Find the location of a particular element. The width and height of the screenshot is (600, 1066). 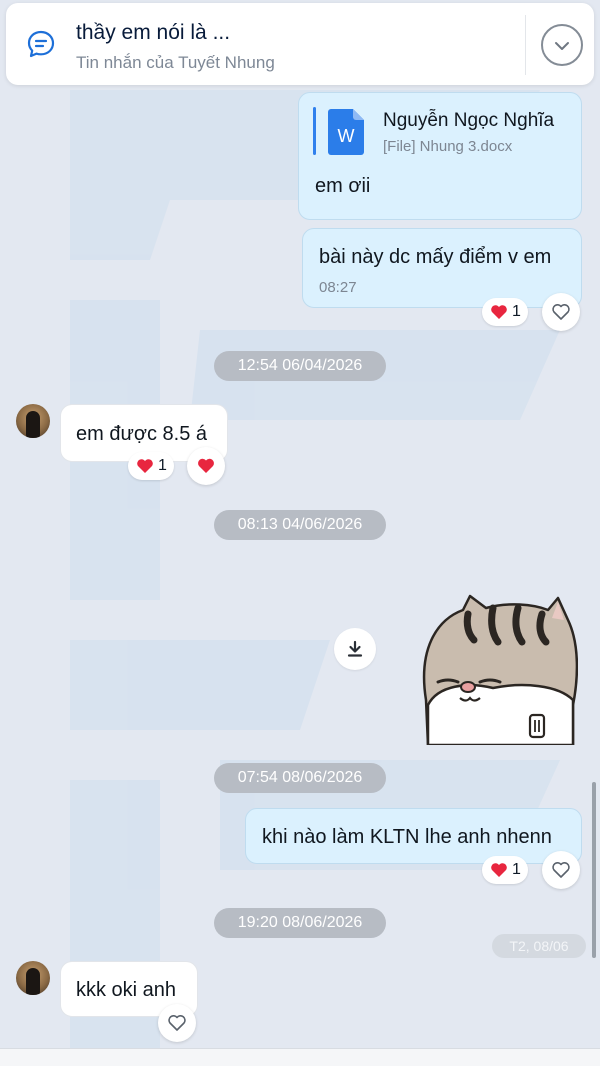

message-bubble-kltn: khi nào làm KLTN lhe anh nhenn is located at coordinates (413, 836).